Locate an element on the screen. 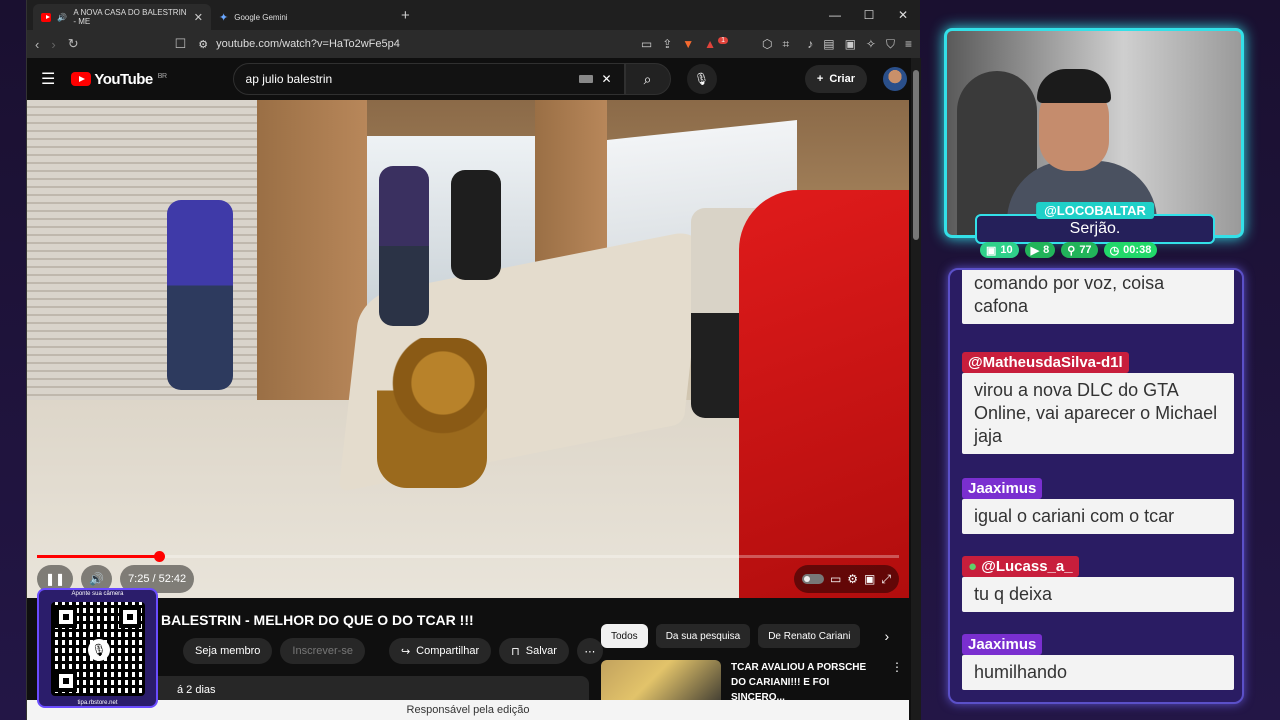 This screenshot has height=720, width=1280. subtitles-icon: ▭ is located at coordinates (835, 579).